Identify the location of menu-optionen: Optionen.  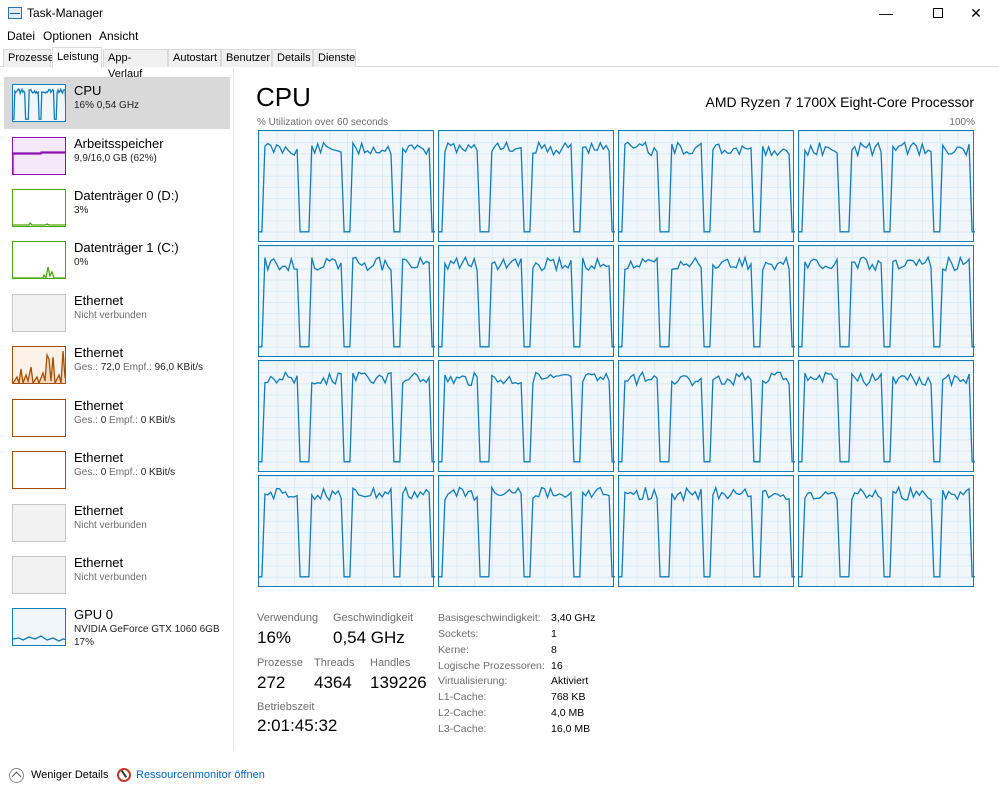
(67, 36).